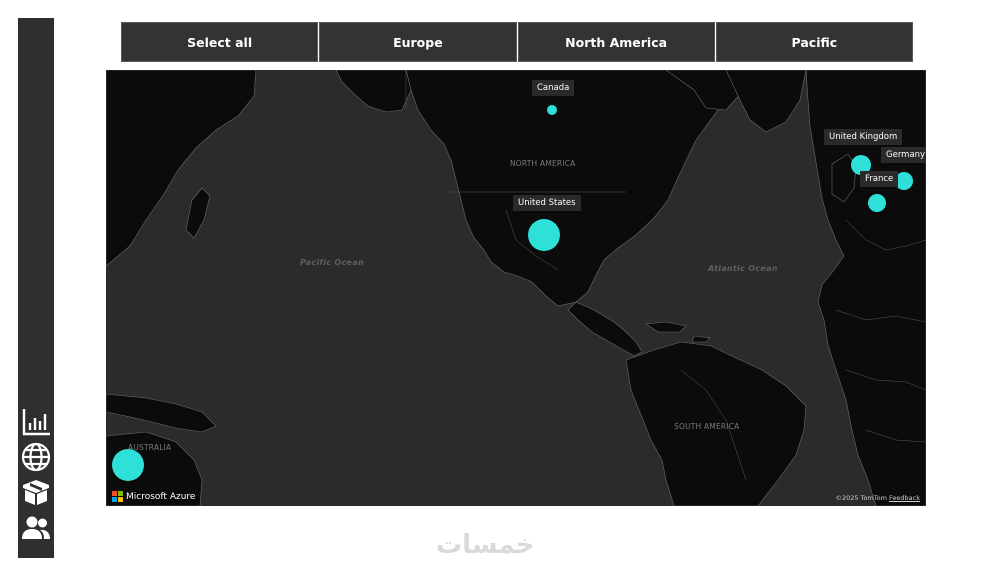 The image size is (996, 576). Describe the element at coordinates (877, 203) in the screenshot. I see `bubble-france` at that location.